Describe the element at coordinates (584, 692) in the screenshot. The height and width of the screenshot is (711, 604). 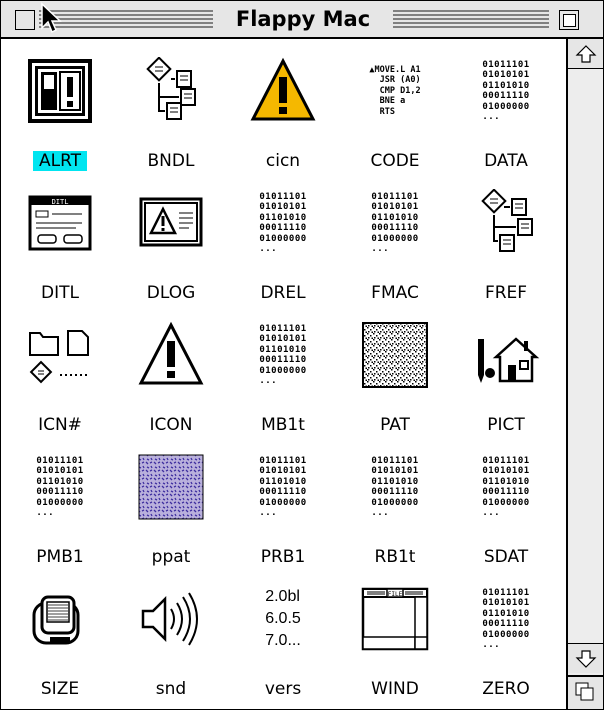
I see `grow-box` at that location.